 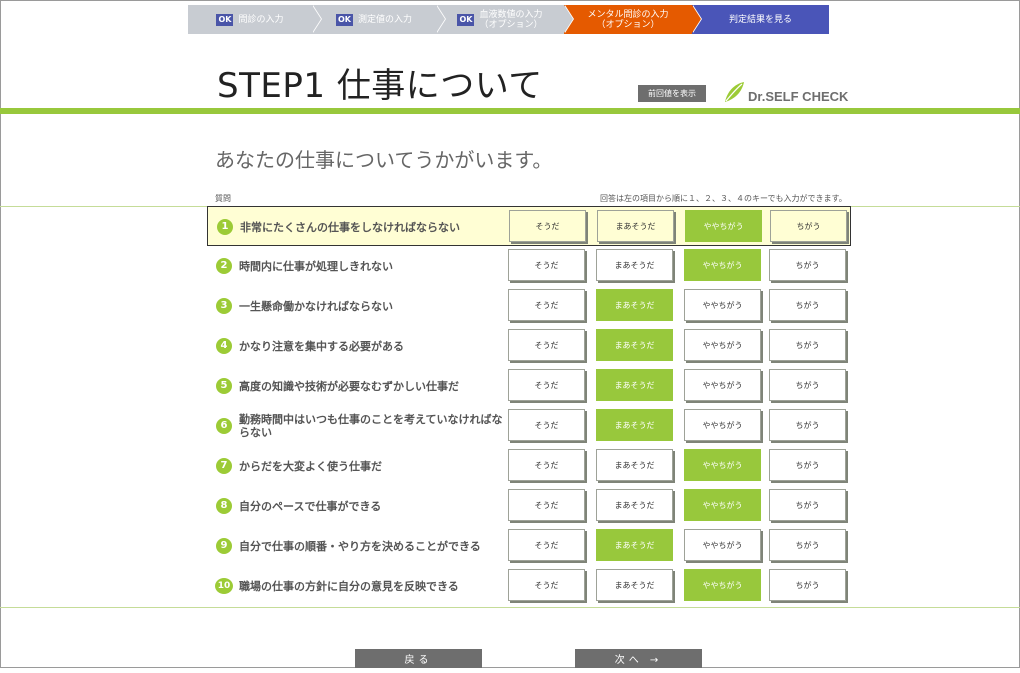 What do you see at coordinates (224, 426) in the screenshot?
I see `question-number-badge: 6` at bounding box center [224, 426].